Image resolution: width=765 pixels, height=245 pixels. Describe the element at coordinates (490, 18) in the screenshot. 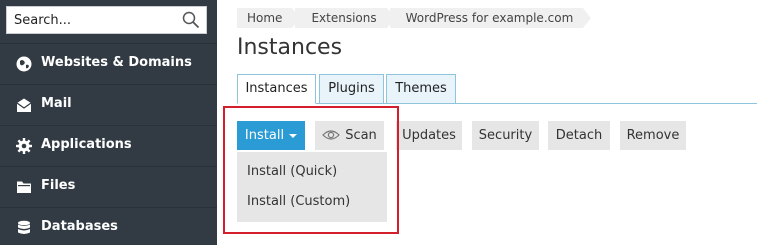

I see `breadcrumb-current: WordPress for example.com` at that location.